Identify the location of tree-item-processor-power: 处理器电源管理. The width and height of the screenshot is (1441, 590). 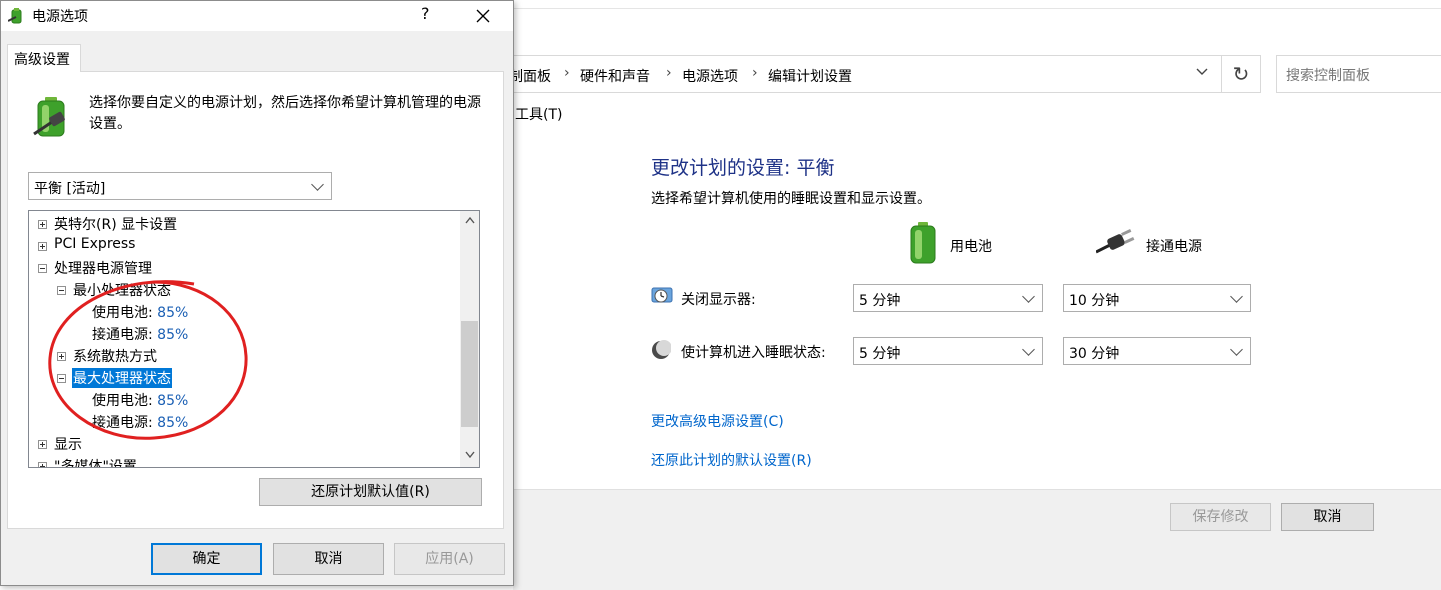
(103, 268).